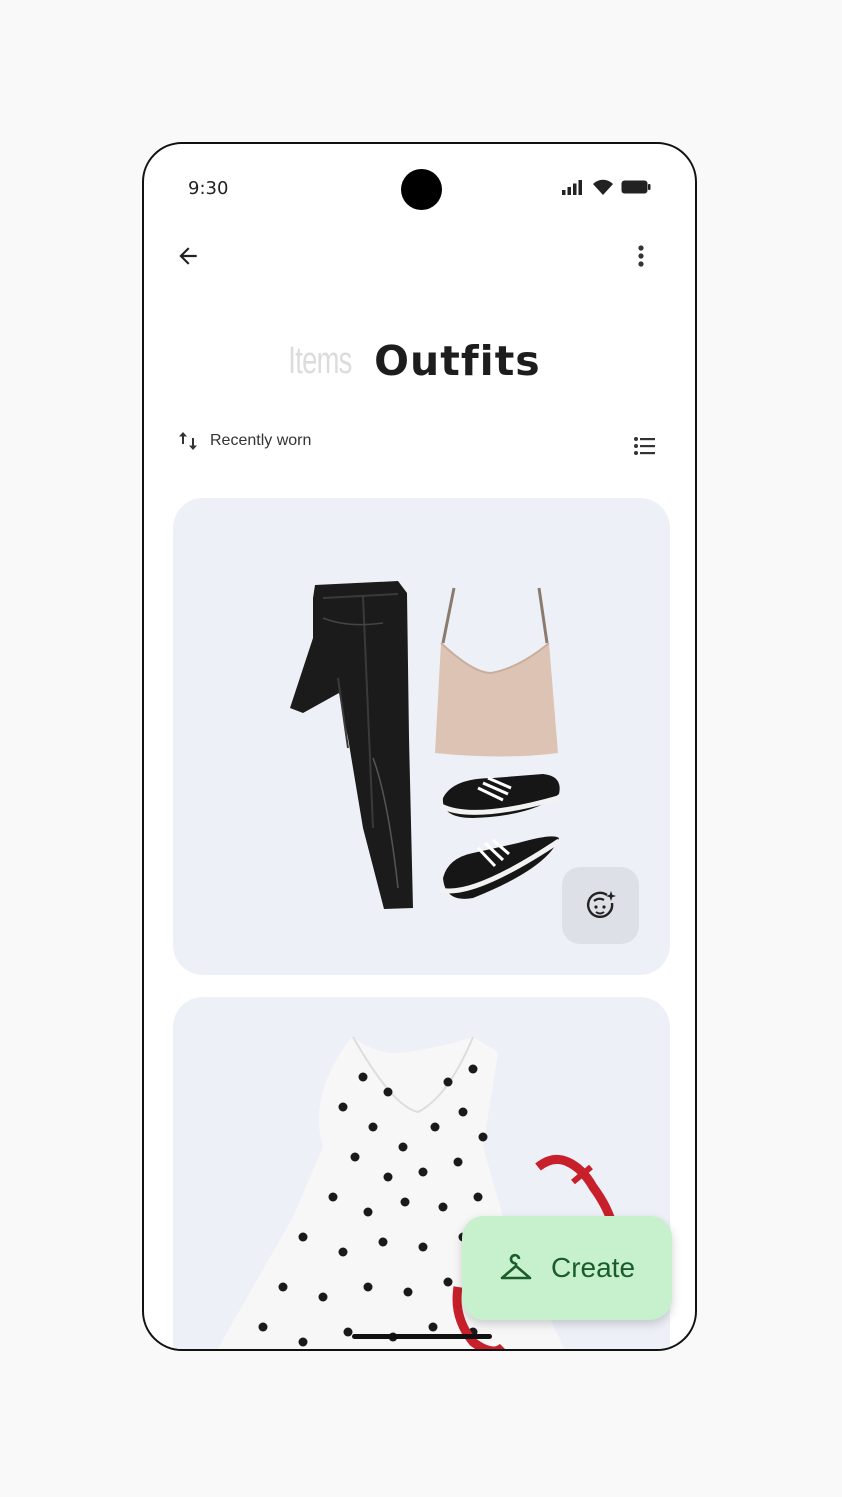 The width and height of the screenshot is (842, 1497). What do you see at coordinates (516, 1266) in the screenshot?
I see `hanger-icon` at bounding box center [516, 1266].